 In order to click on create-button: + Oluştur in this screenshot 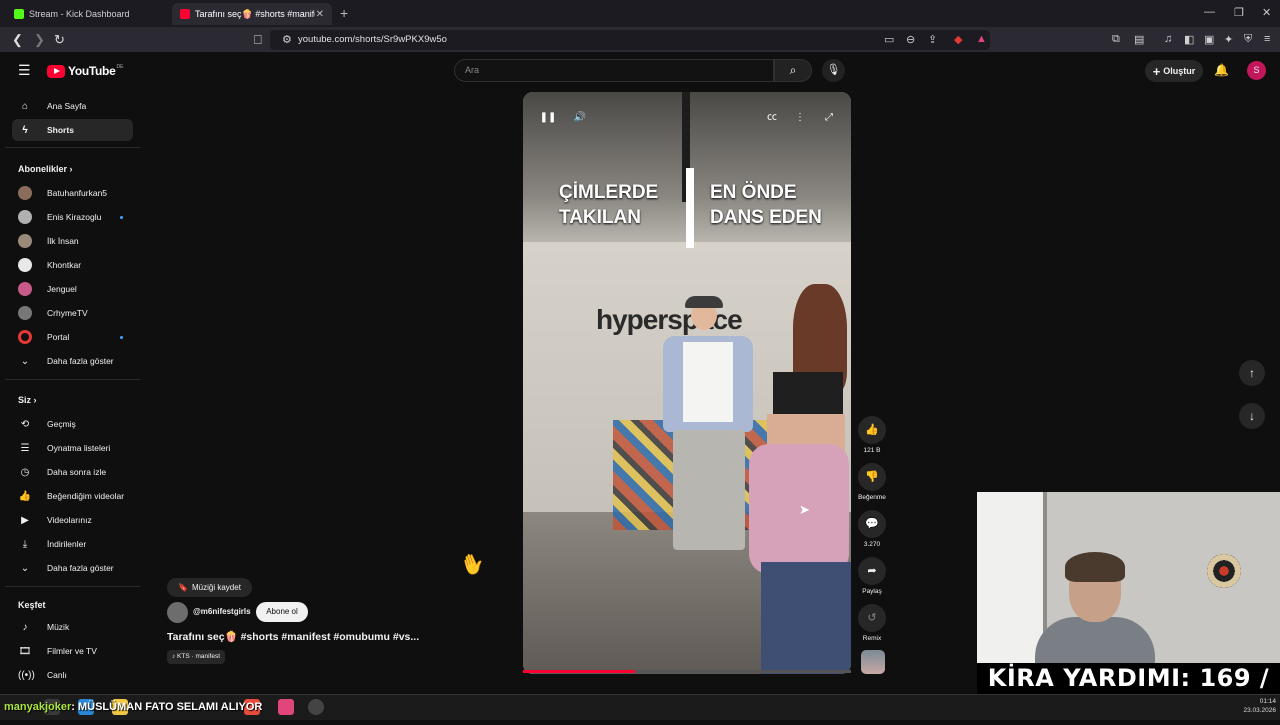, I will do `click(1174, 71)`.